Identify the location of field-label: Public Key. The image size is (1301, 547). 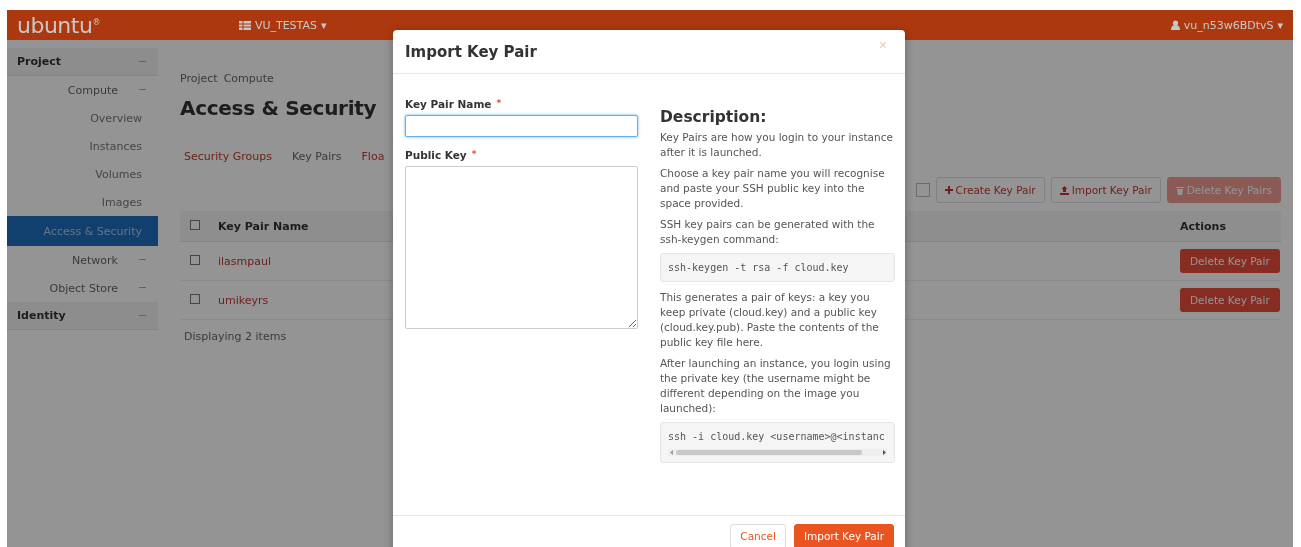
(436, 155).